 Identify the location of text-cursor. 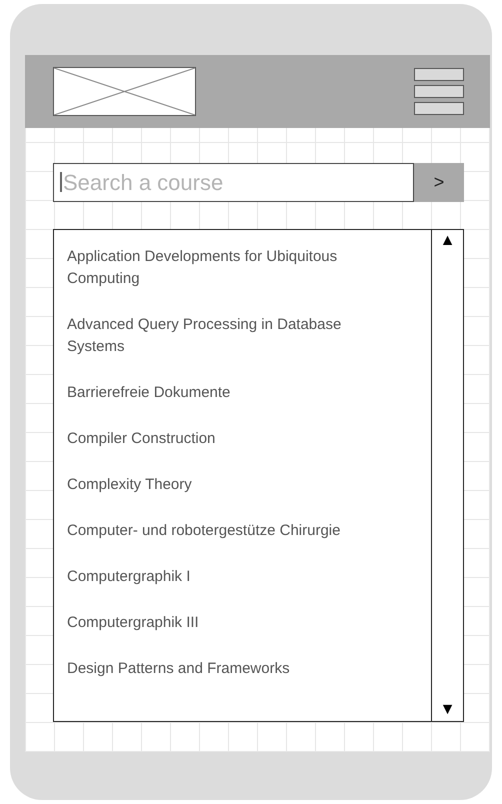
(61, 182).